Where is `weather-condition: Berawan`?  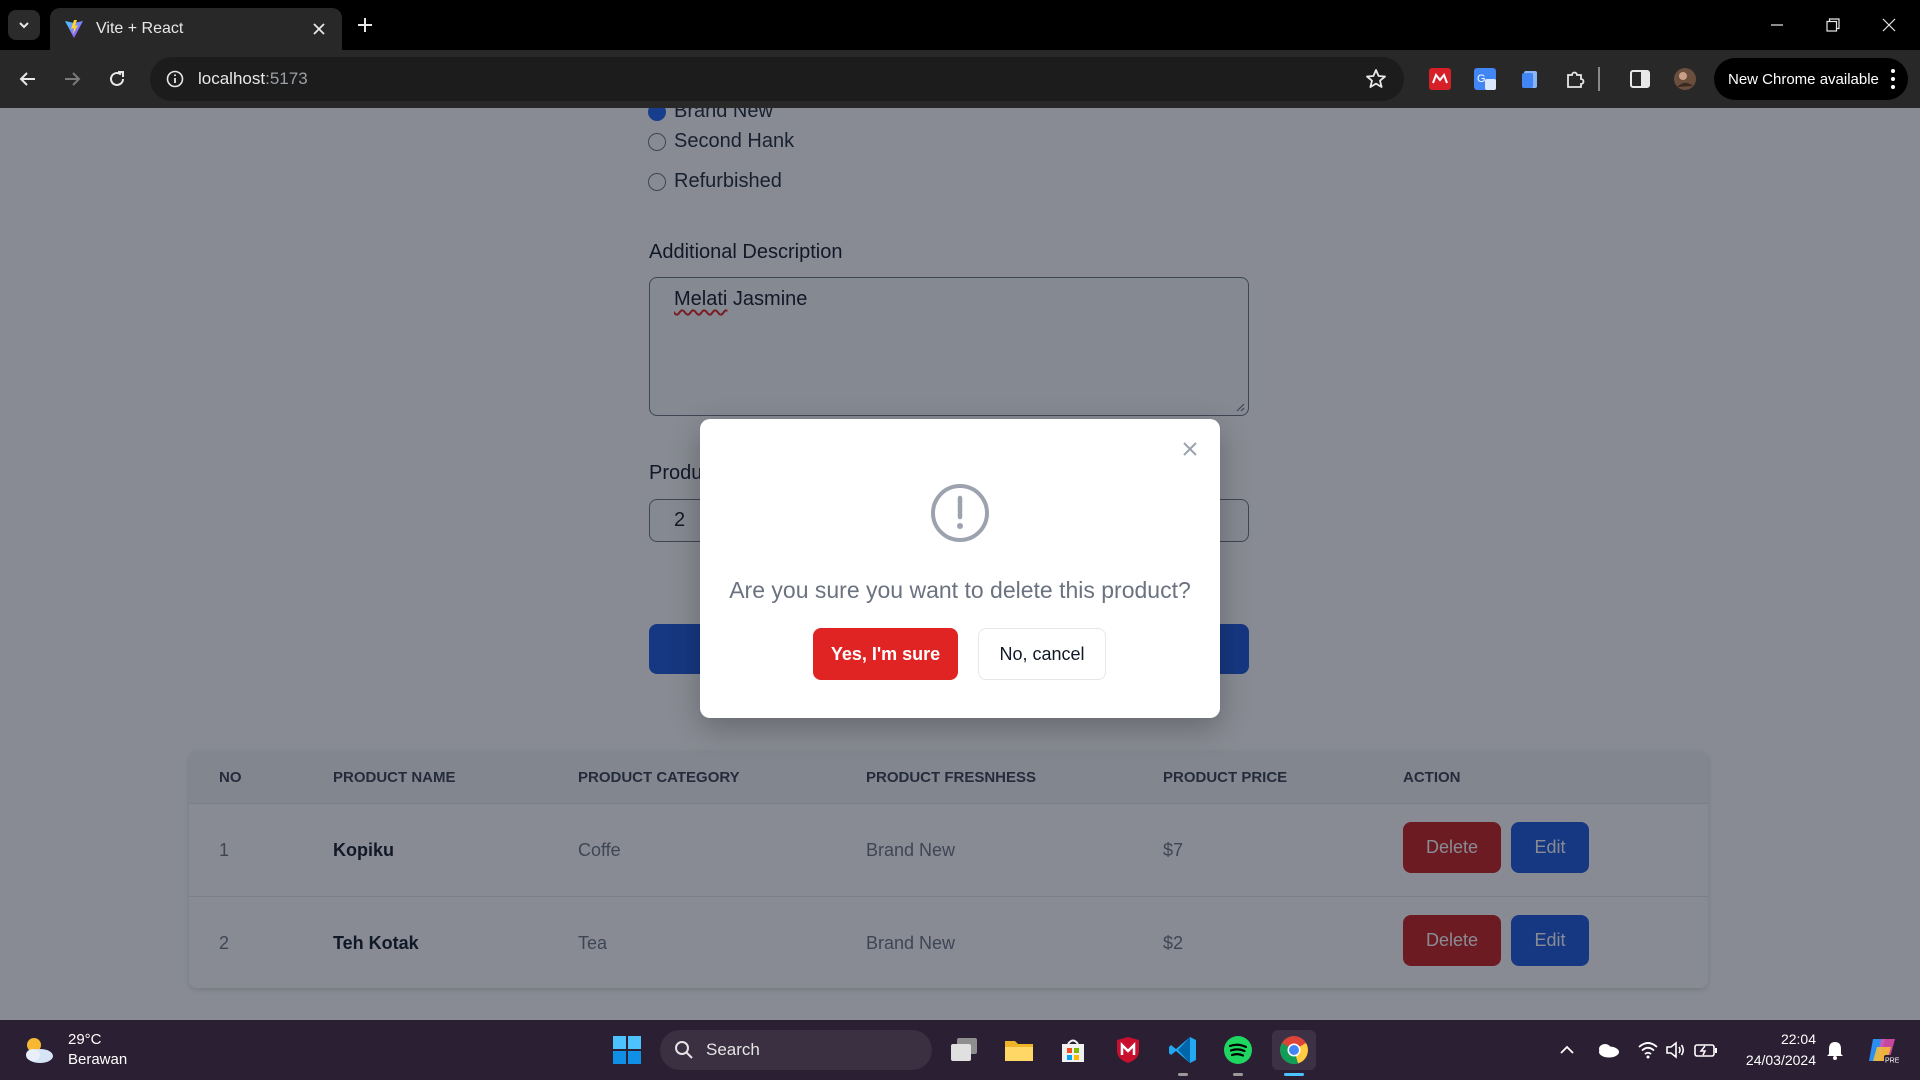 weather-condition: Berawan is located at coordinates (98, 1059).